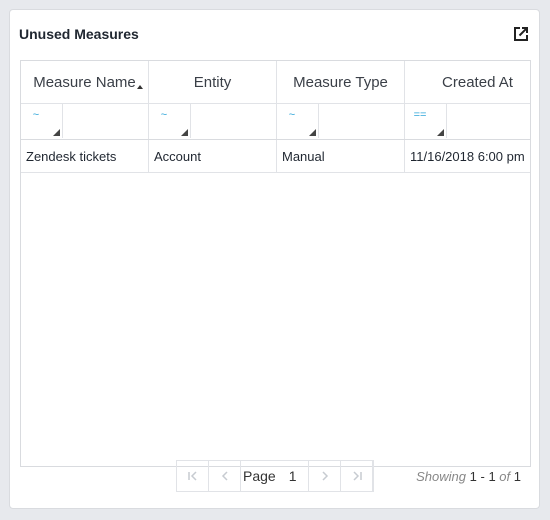  Describe the element at coordinates (521, 34) in the screenshot. I see `external-link-icon` at that location.